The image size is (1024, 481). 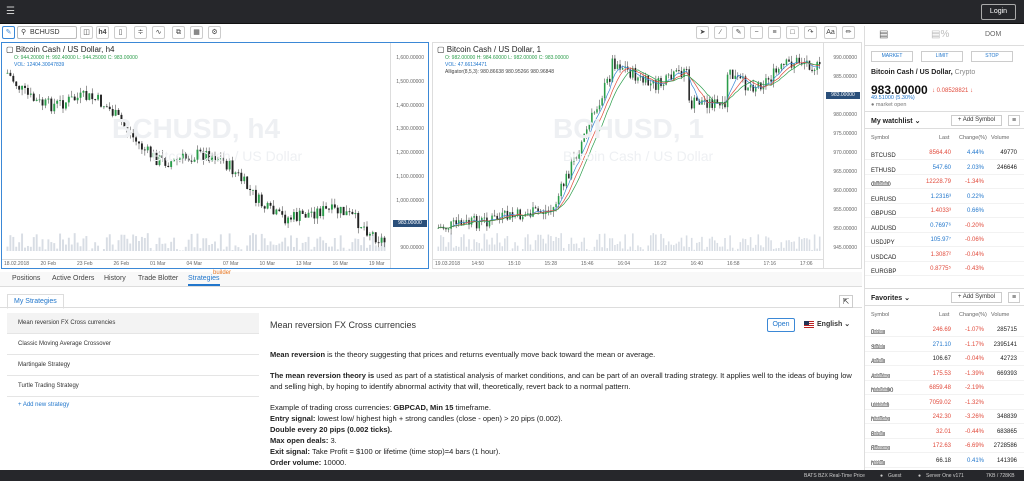 I want to click on list-item: AUDUSD 0.7697⁶ -0.20%, so click(x=944, y=226).